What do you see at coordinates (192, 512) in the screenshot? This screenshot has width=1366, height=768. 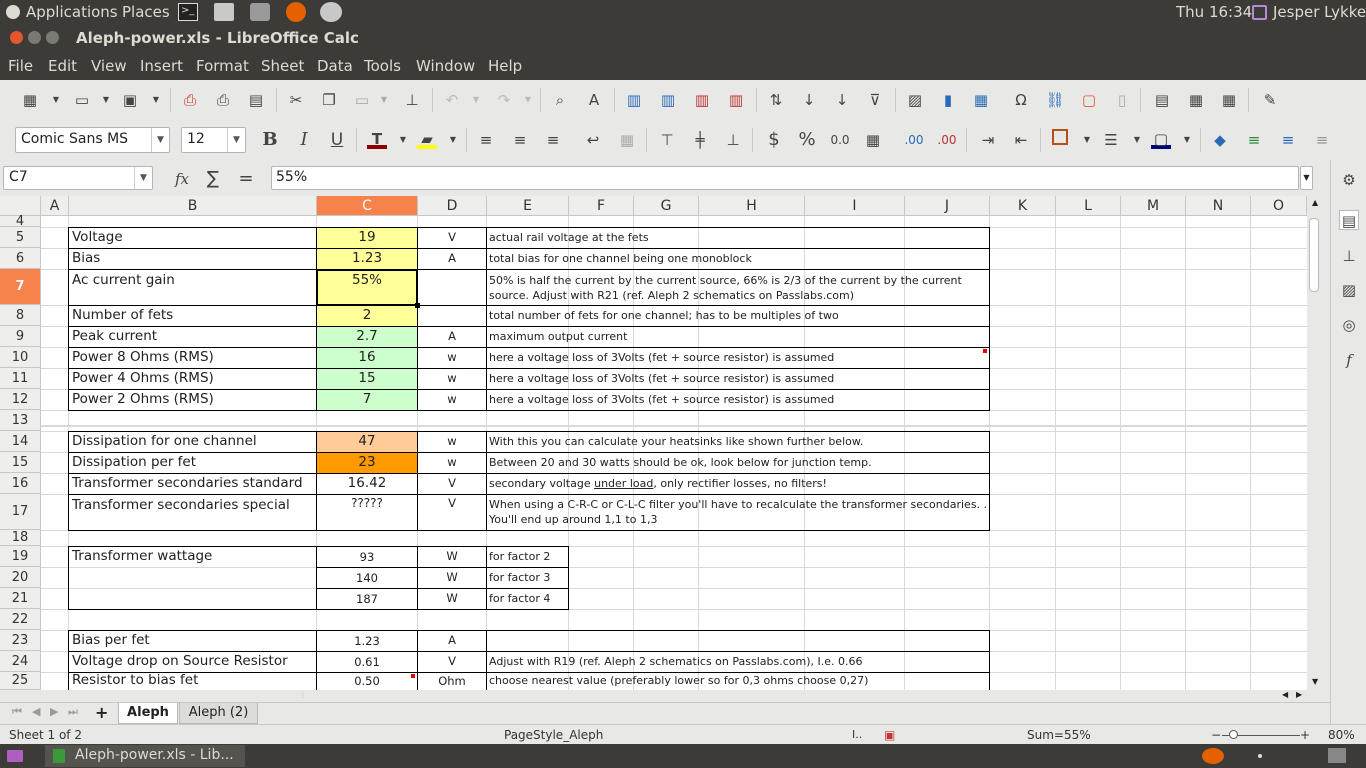 I see `cell-b17: Transformer secondaries special` at bounding box center [192, 512].